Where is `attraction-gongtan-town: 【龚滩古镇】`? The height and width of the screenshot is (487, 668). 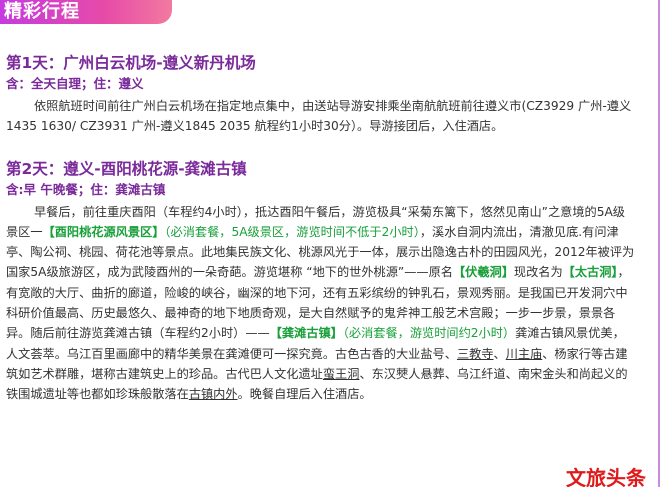
attraction-gongtan-town: 【龚滩古镇】 is located at coordinates (306, 333).